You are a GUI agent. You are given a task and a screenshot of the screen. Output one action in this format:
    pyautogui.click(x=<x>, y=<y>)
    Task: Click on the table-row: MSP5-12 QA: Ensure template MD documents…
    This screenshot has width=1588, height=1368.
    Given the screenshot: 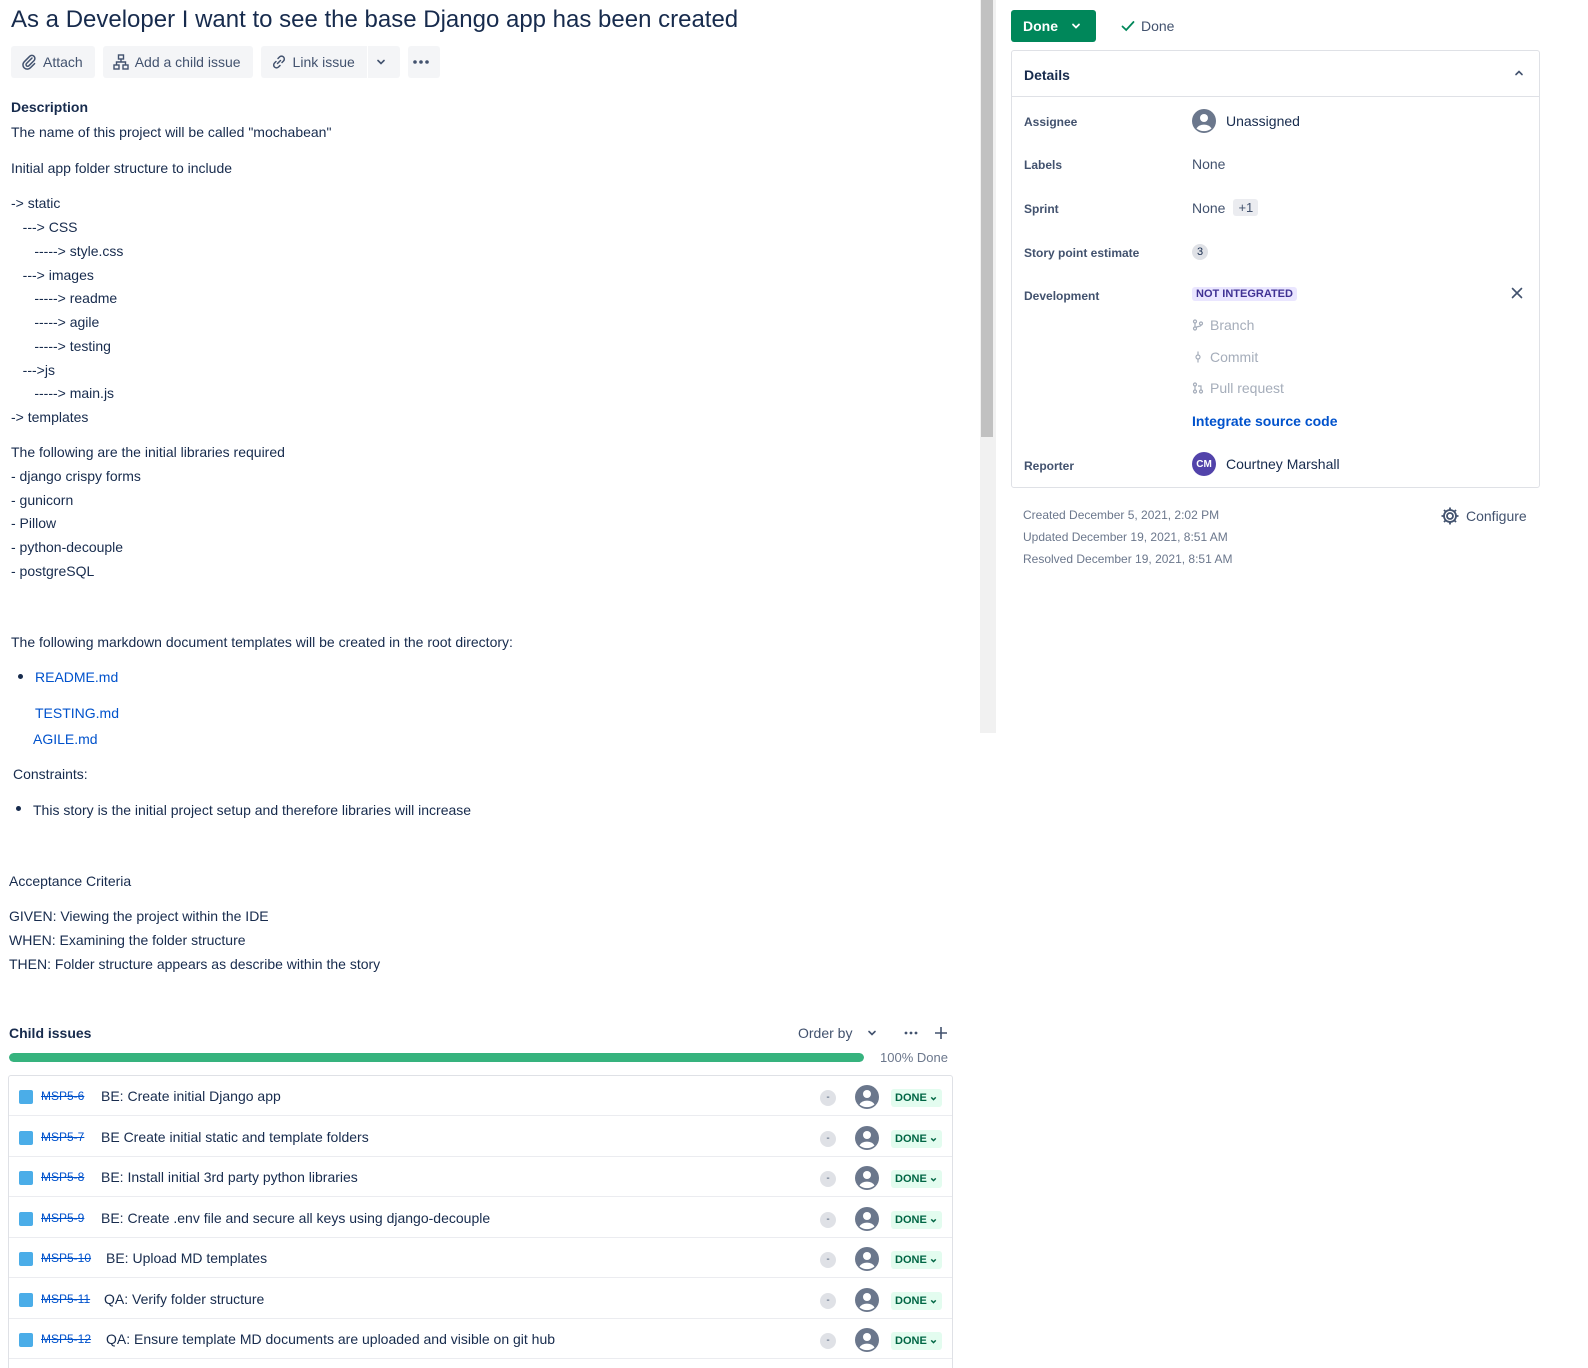 What is the action you would take?
    pyautogui.click(x=480, y=1339)
    